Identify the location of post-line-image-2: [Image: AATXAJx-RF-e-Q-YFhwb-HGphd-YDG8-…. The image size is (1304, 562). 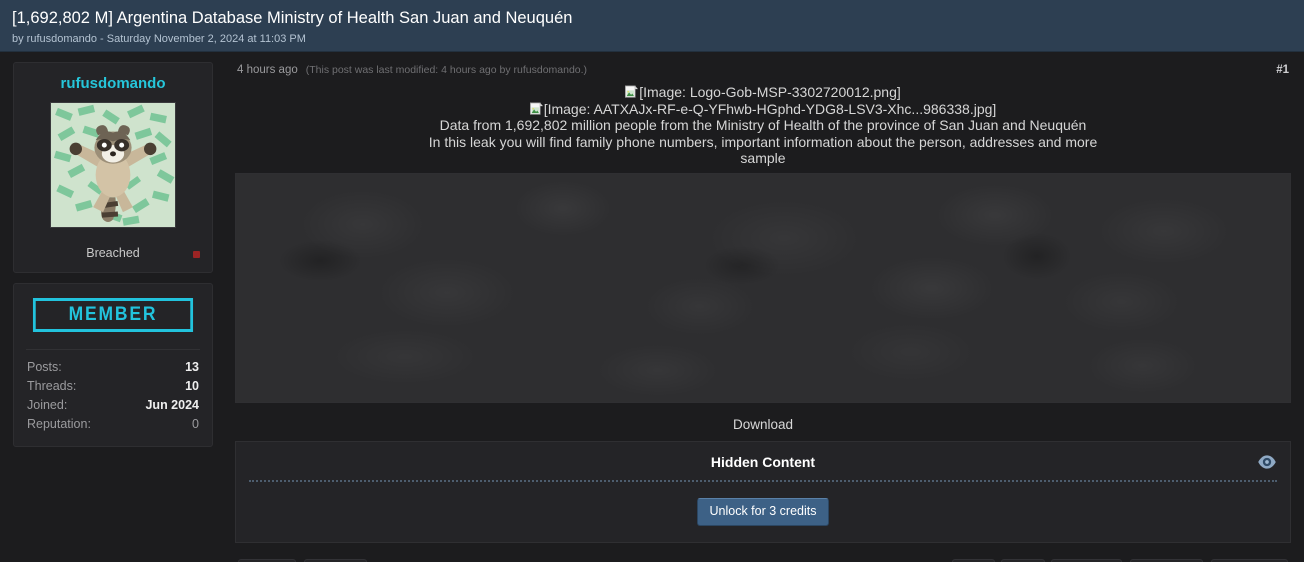
(763, 109).